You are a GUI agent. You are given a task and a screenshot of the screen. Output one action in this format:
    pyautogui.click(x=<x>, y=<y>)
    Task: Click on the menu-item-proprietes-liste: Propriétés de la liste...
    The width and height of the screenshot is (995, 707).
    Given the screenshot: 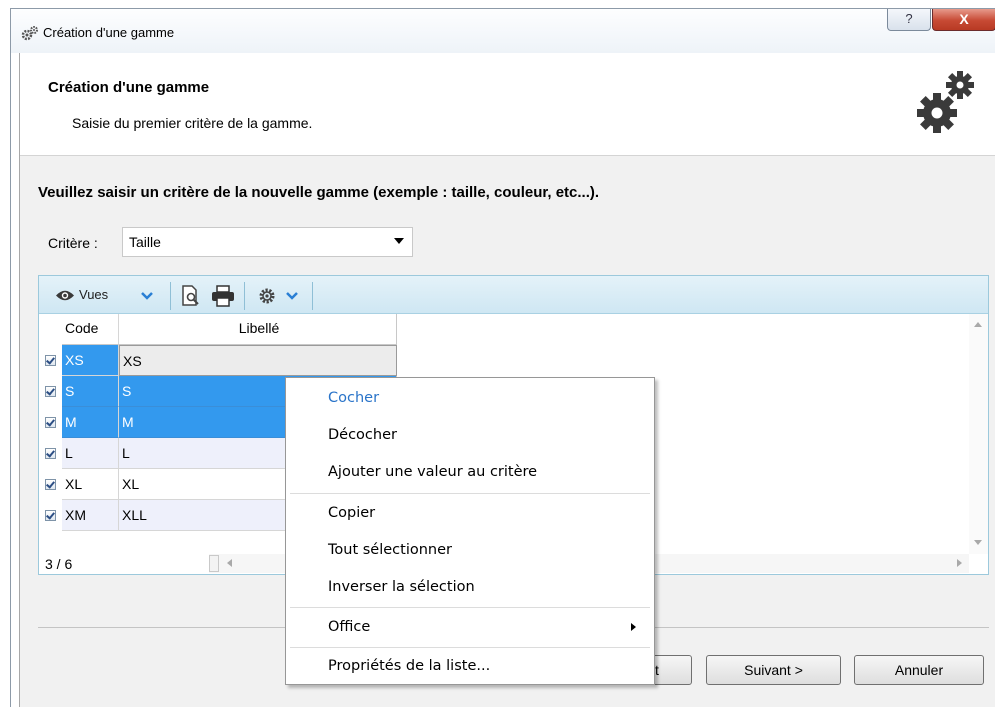 What is the action you would take?
    pyautogui.click(x=470, y=666)
    